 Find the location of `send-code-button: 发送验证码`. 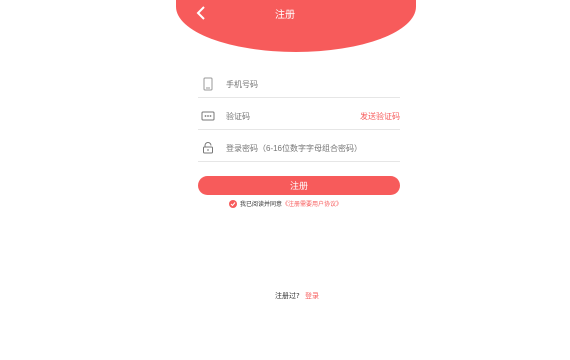

send-code-button: 发送验证码 is located at coordinates (380, 116).